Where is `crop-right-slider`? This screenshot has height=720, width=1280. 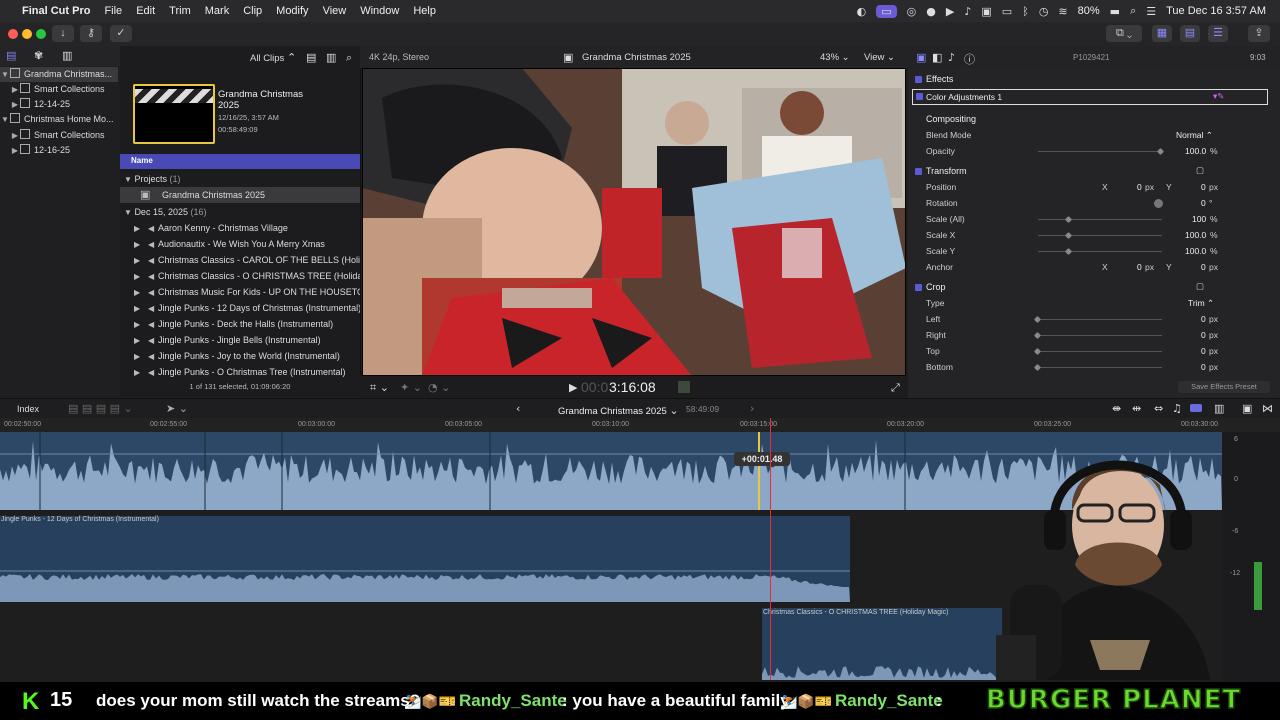 crop-right-slider is located at coordinates (1100, 335).